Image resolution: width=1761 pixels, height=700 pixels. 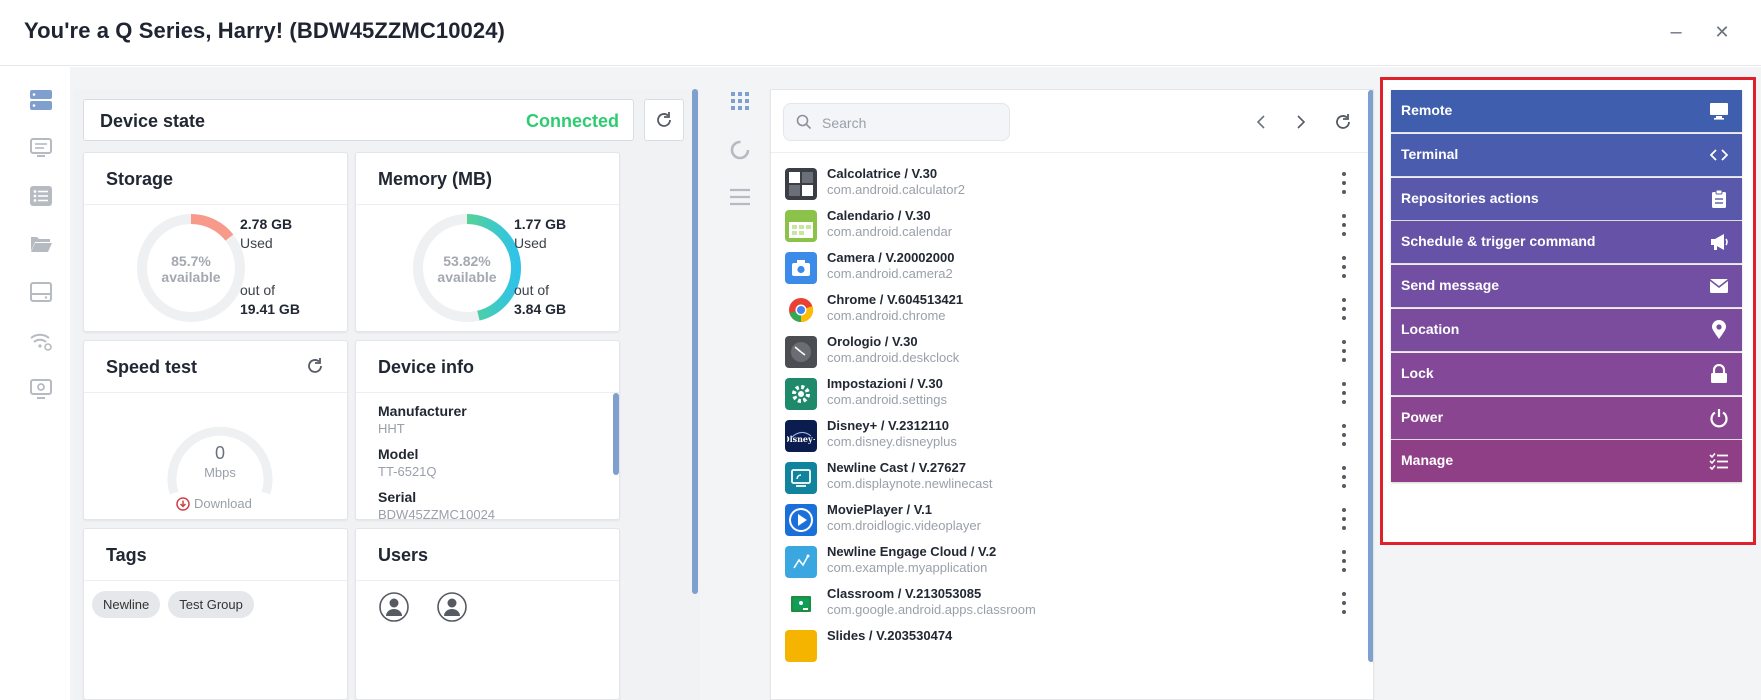 What do you see at coordinates (532, 290) in the screenshot?
I see `memory-out-of-label: out of` at bounding box center [532, 290].